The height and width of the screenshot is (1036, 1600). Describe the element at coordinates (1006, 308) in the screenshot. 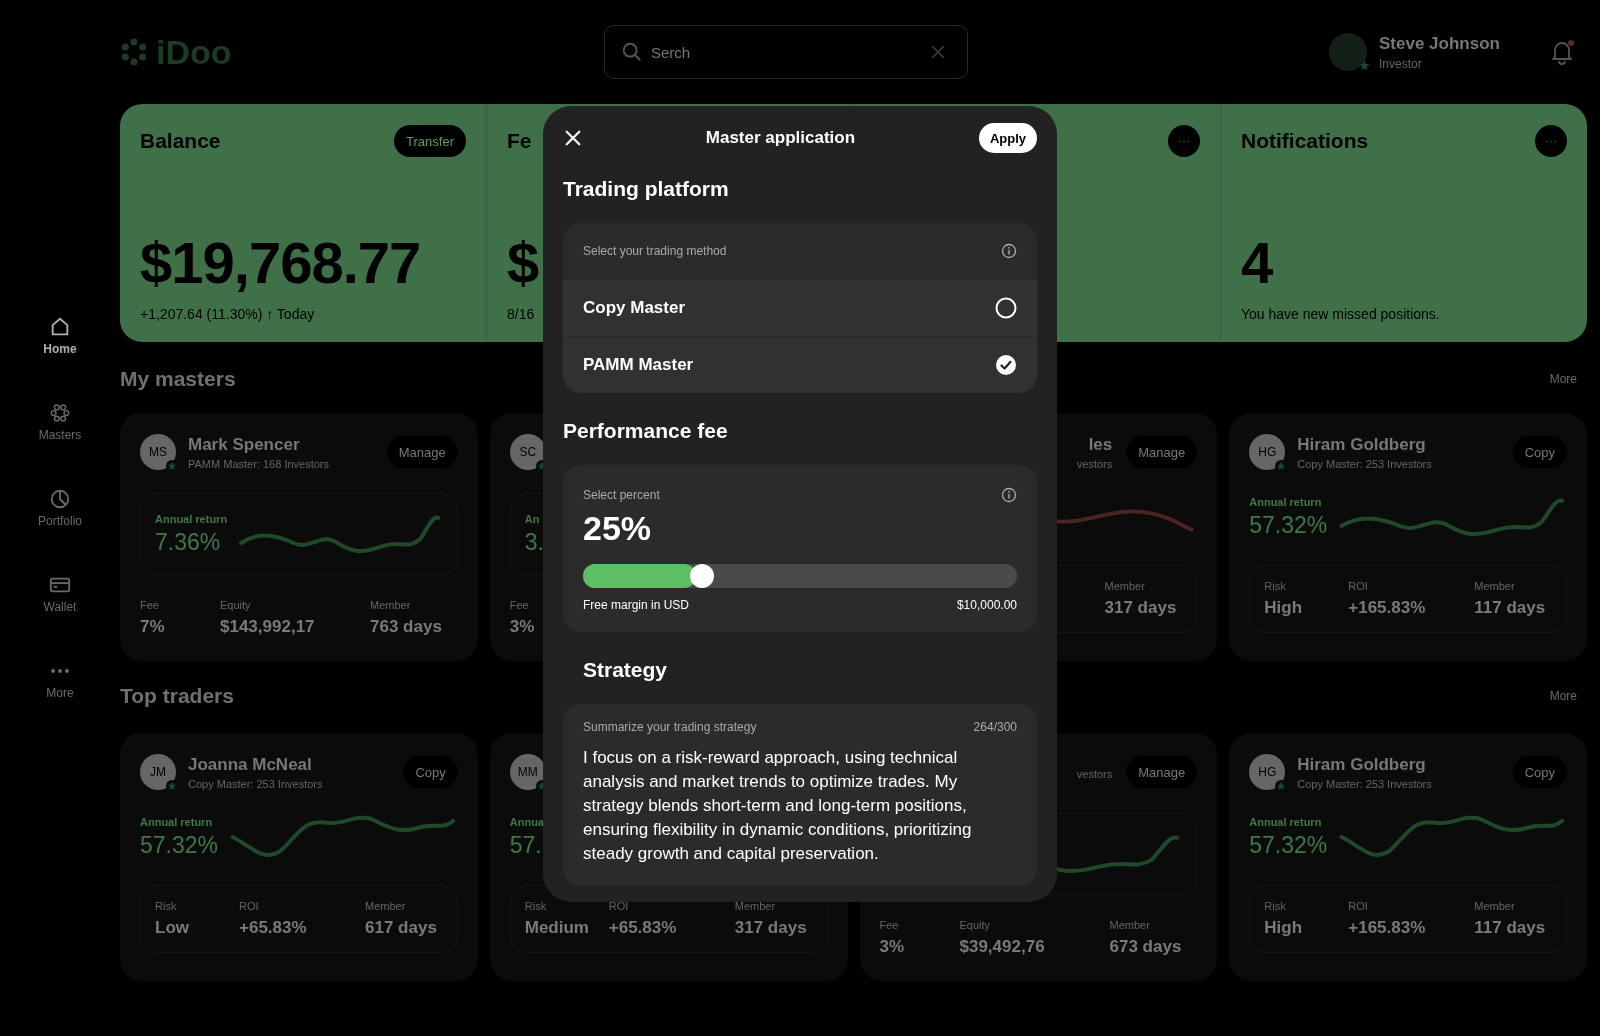

I see `radio-button` at that location.